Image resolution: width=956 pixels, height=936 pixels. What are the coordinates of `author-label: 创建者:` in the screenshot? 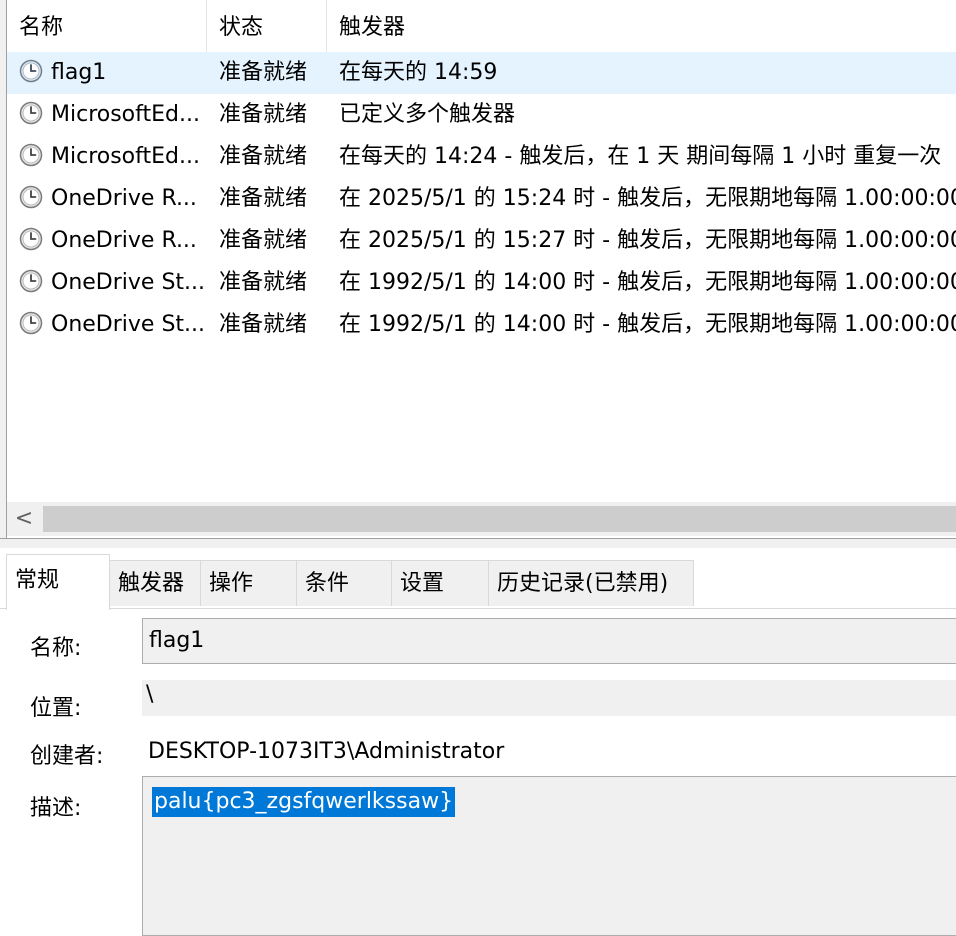 It's located at (67, 756).